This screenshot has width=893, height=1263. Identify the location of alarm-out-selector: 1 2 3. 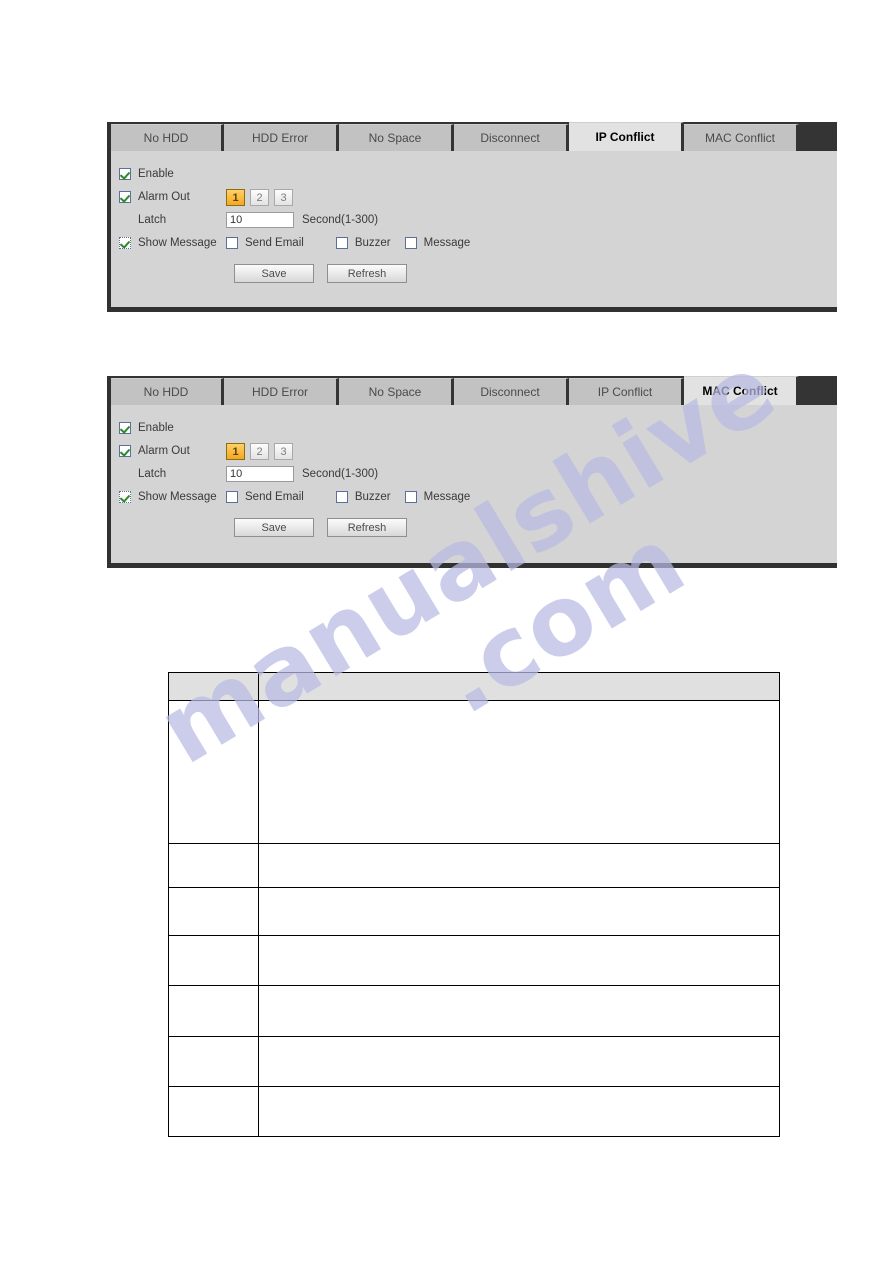
(262, 197).